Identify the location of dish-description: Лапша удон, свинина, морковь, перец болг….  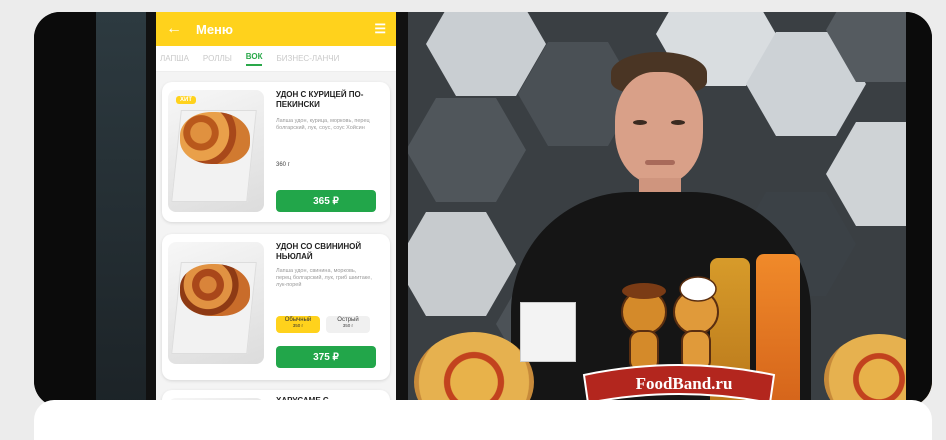
(324, 278).